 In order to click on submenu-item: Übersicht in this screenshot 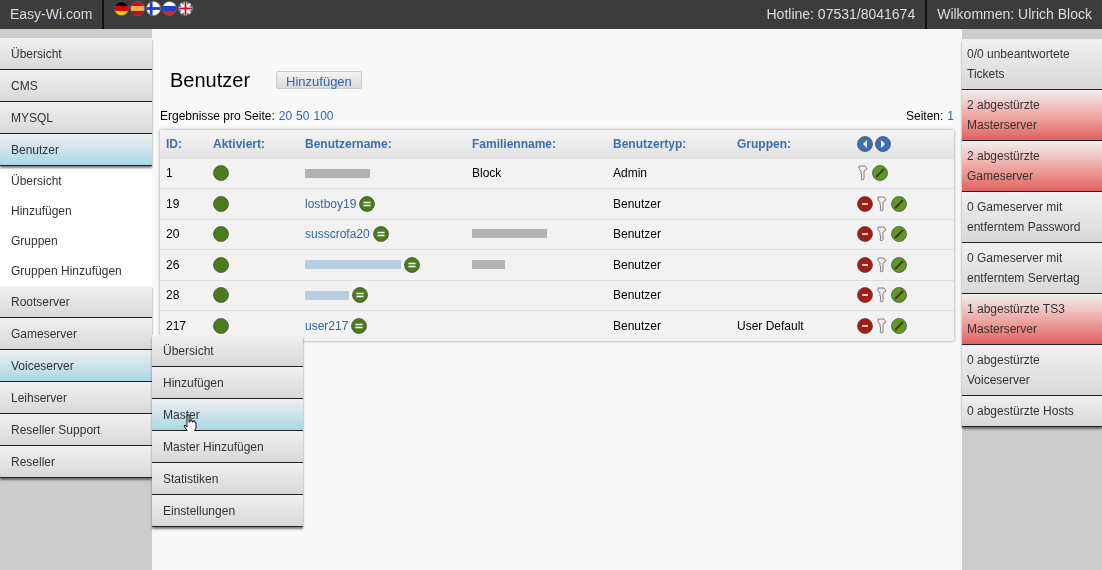, I will do `click(76, 181)`.